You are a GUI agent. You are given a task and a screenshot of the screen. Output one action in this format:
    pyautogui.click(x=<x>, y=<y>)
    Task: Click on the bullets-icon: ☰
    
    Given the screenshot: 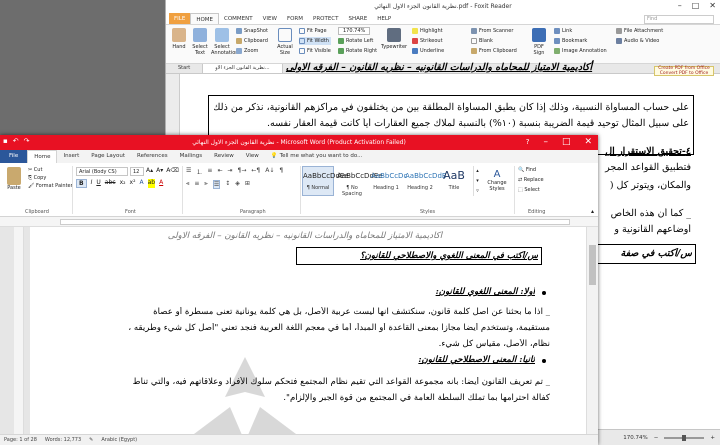 What is the action you would take?
    pyautogui.click(x=188, y=171)
    